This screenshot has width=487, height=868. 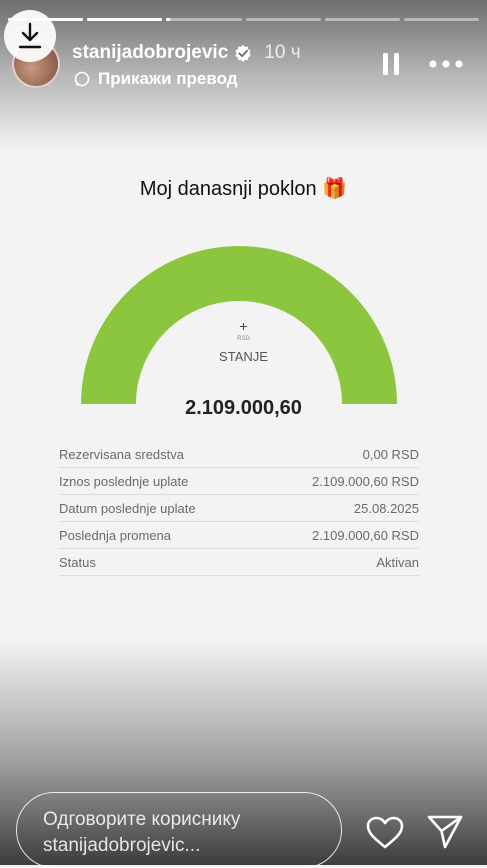 I want to click on pause-icon, so click(x=391, y=64).